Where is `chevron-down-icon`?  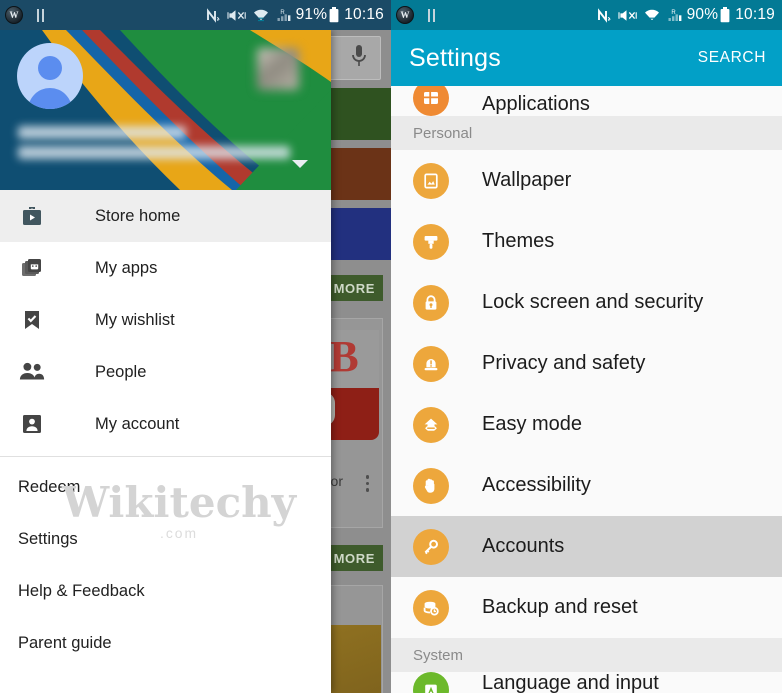
chevron-down-icon is located at coordinates (300, 164).